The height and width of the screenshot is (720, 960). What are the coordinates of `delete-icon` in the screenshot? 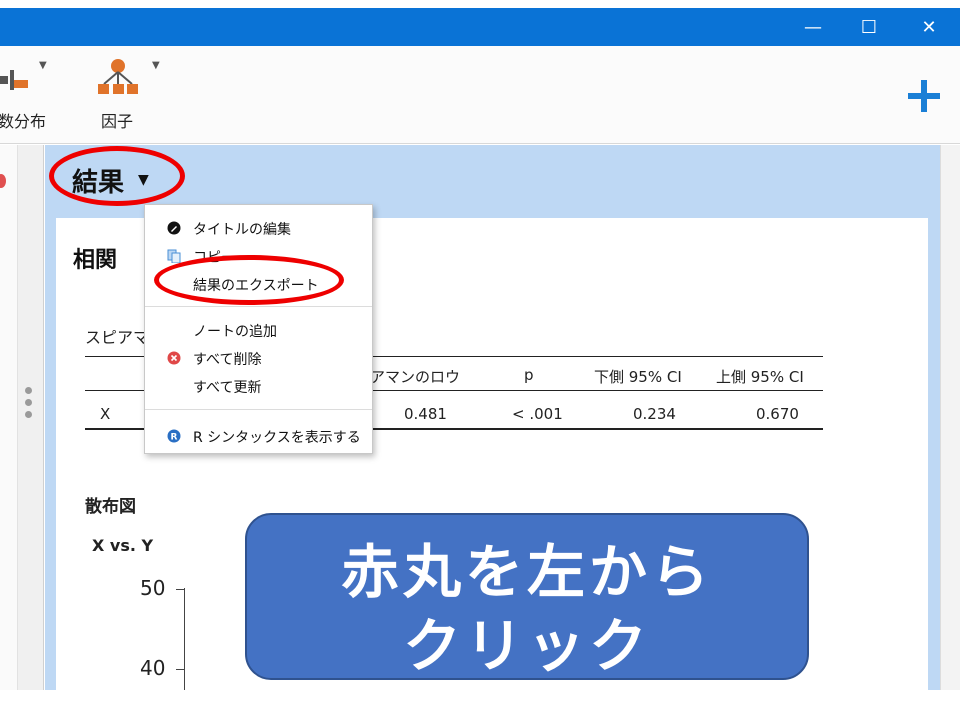 It's located at (174, 358).